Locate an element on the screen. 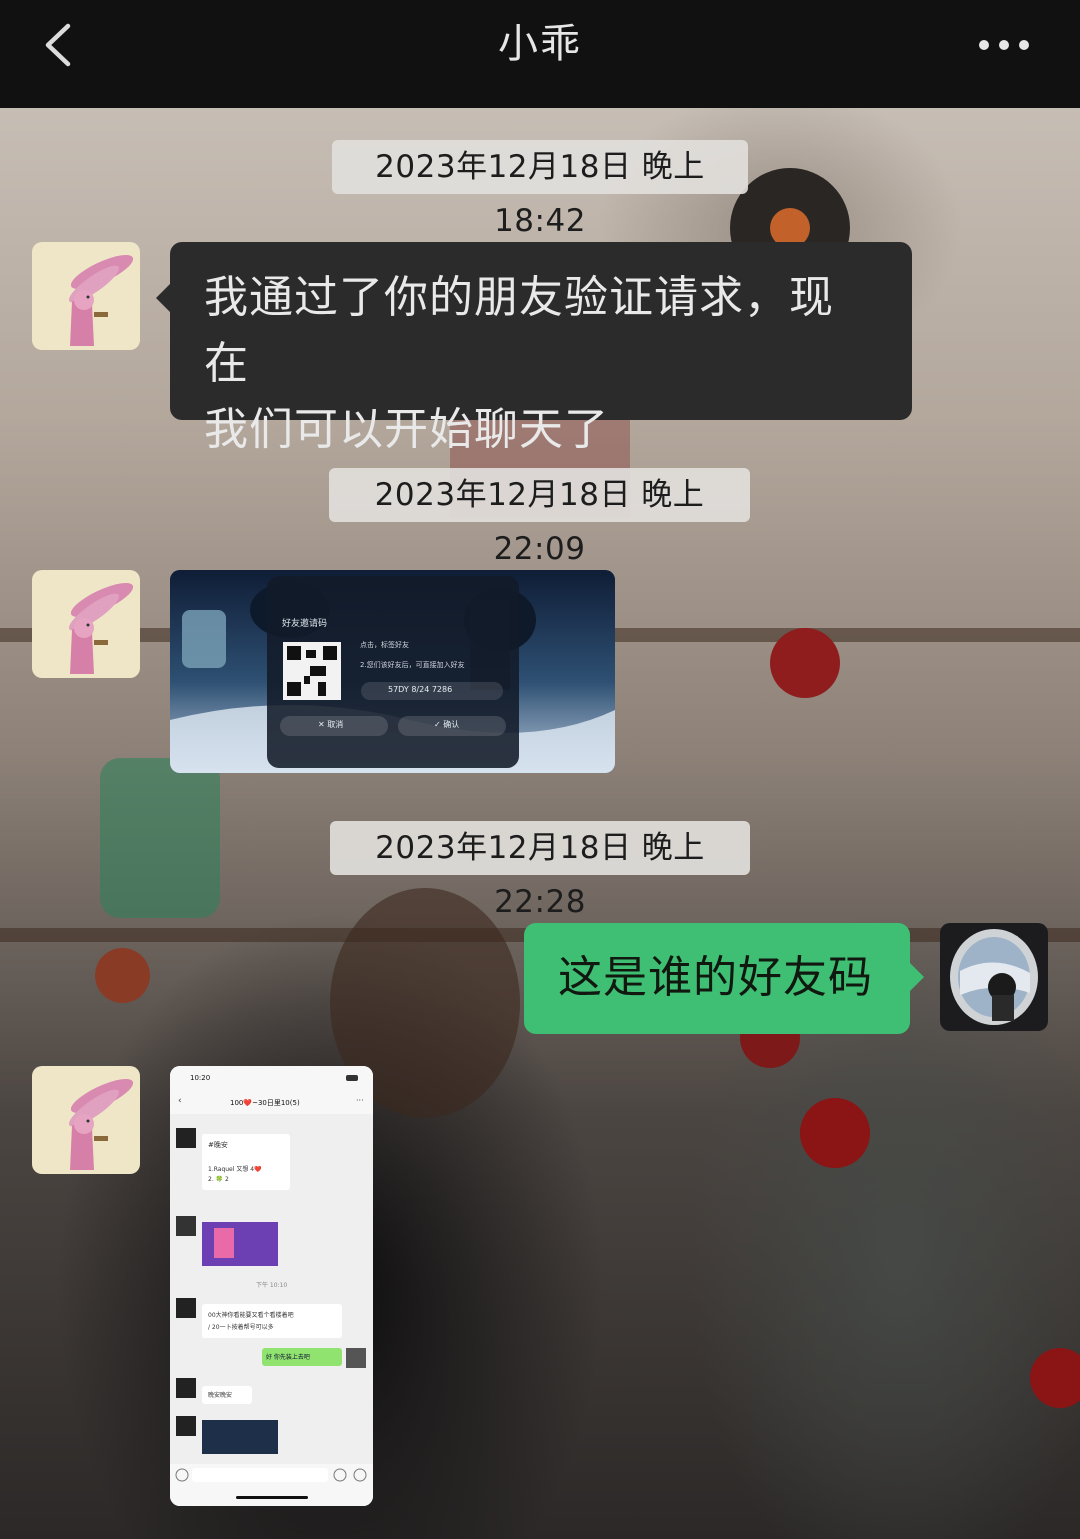 Image resolution: width=1080 pixels, height=1539 pixels. dialog-confirm: ✓ 确认 is located at coordinates (446, 724).